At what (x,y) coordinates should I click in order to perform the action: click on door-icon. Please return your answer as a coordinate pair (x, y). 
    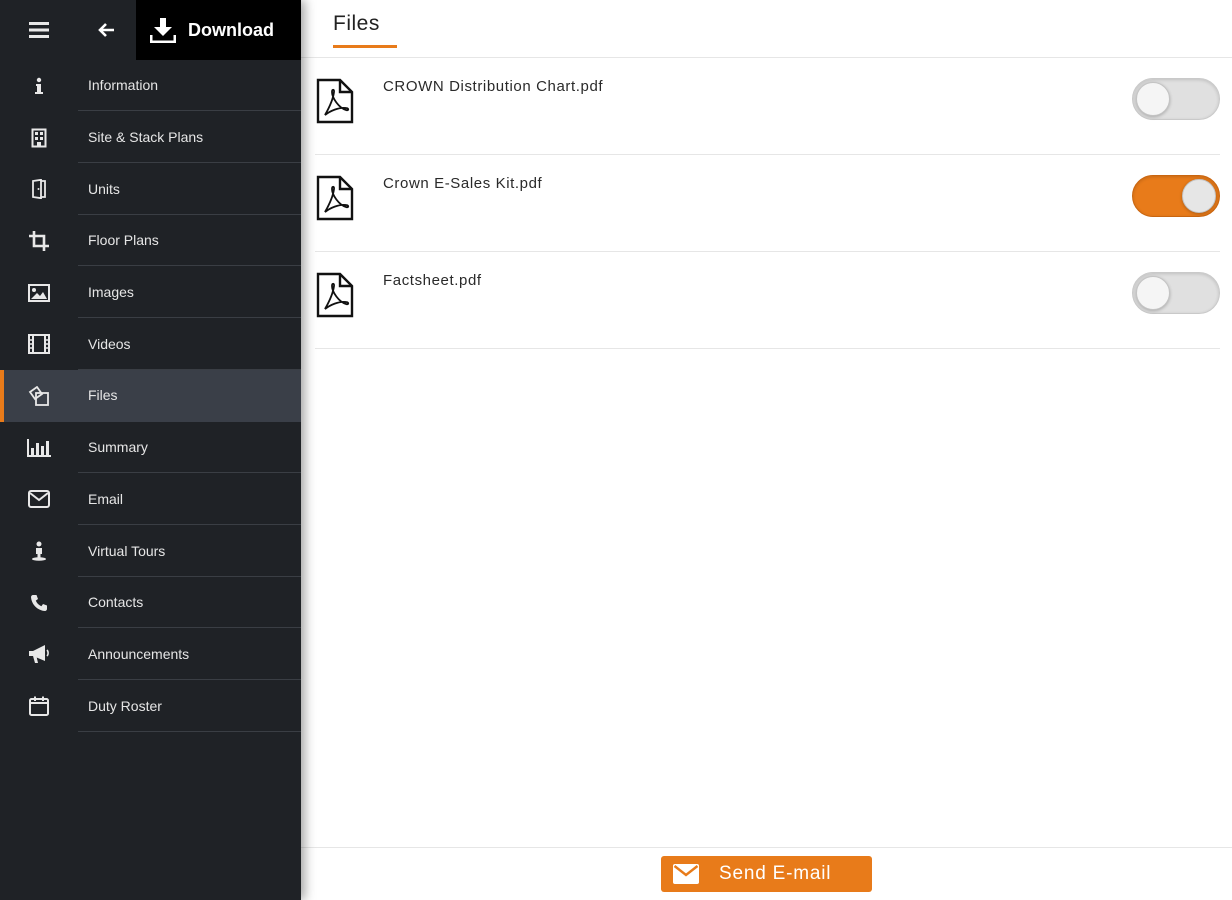
    Looking at the image, I should click on (39, 189).